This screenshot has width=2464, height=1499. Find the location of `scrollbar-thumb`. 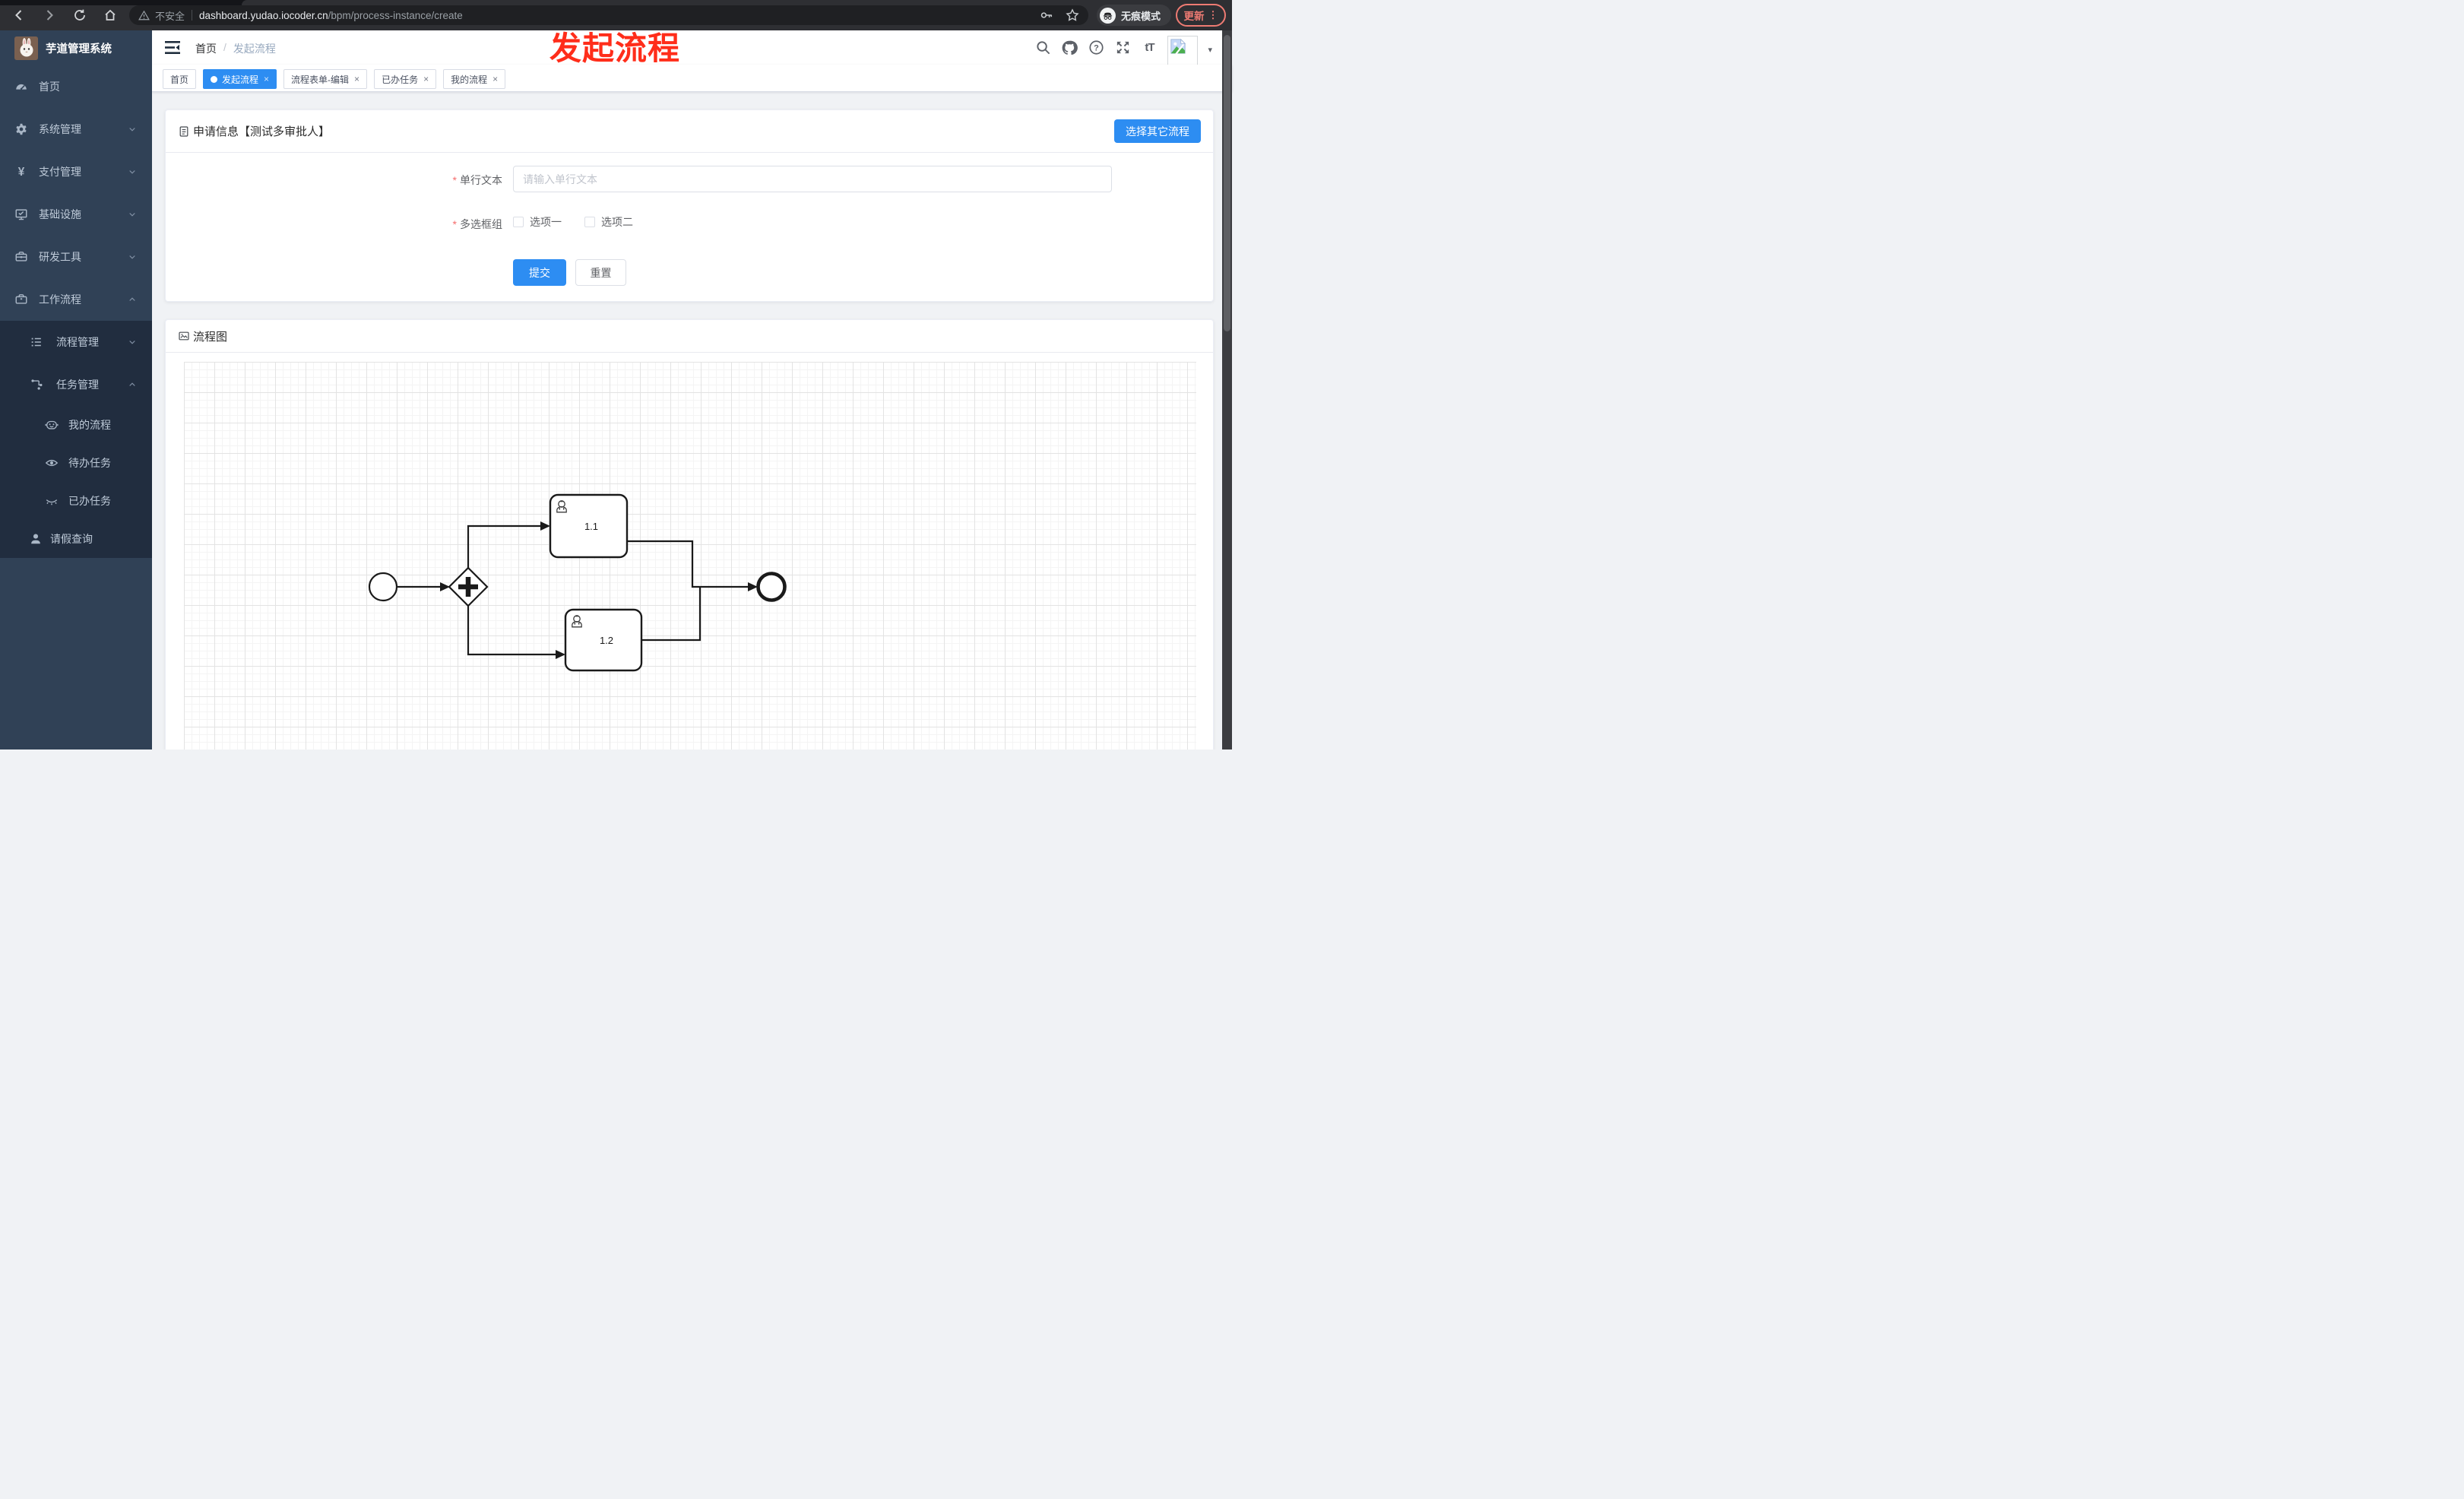

scrollbar-thumb is located at coordinates (1227, 183).